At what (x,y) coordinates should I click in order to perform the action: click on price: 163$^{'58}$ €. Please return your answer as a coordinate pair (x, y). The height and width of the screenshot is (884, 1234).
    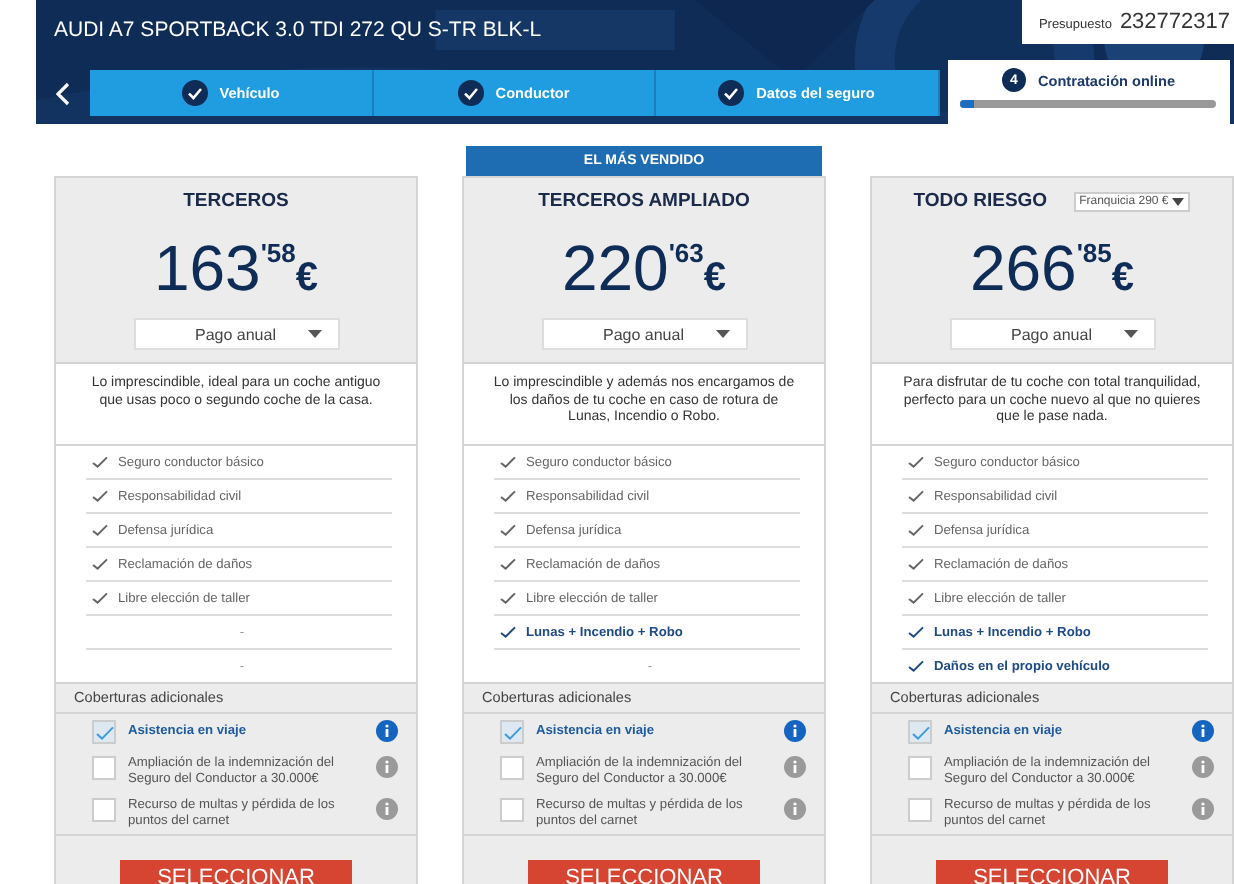
    Looking at the image, I should click on (236, 269).